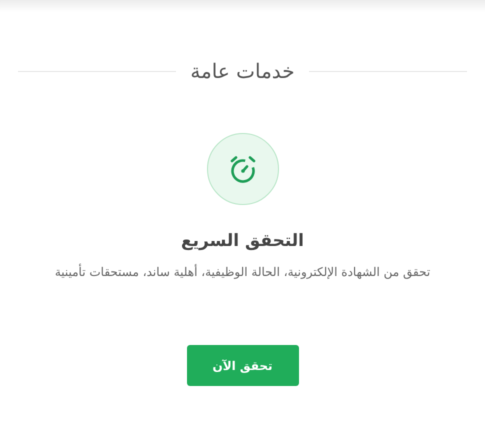 This screenshot has width=485, height=448. I want to click on section-title: خدمات عامة, so click(242, 71).